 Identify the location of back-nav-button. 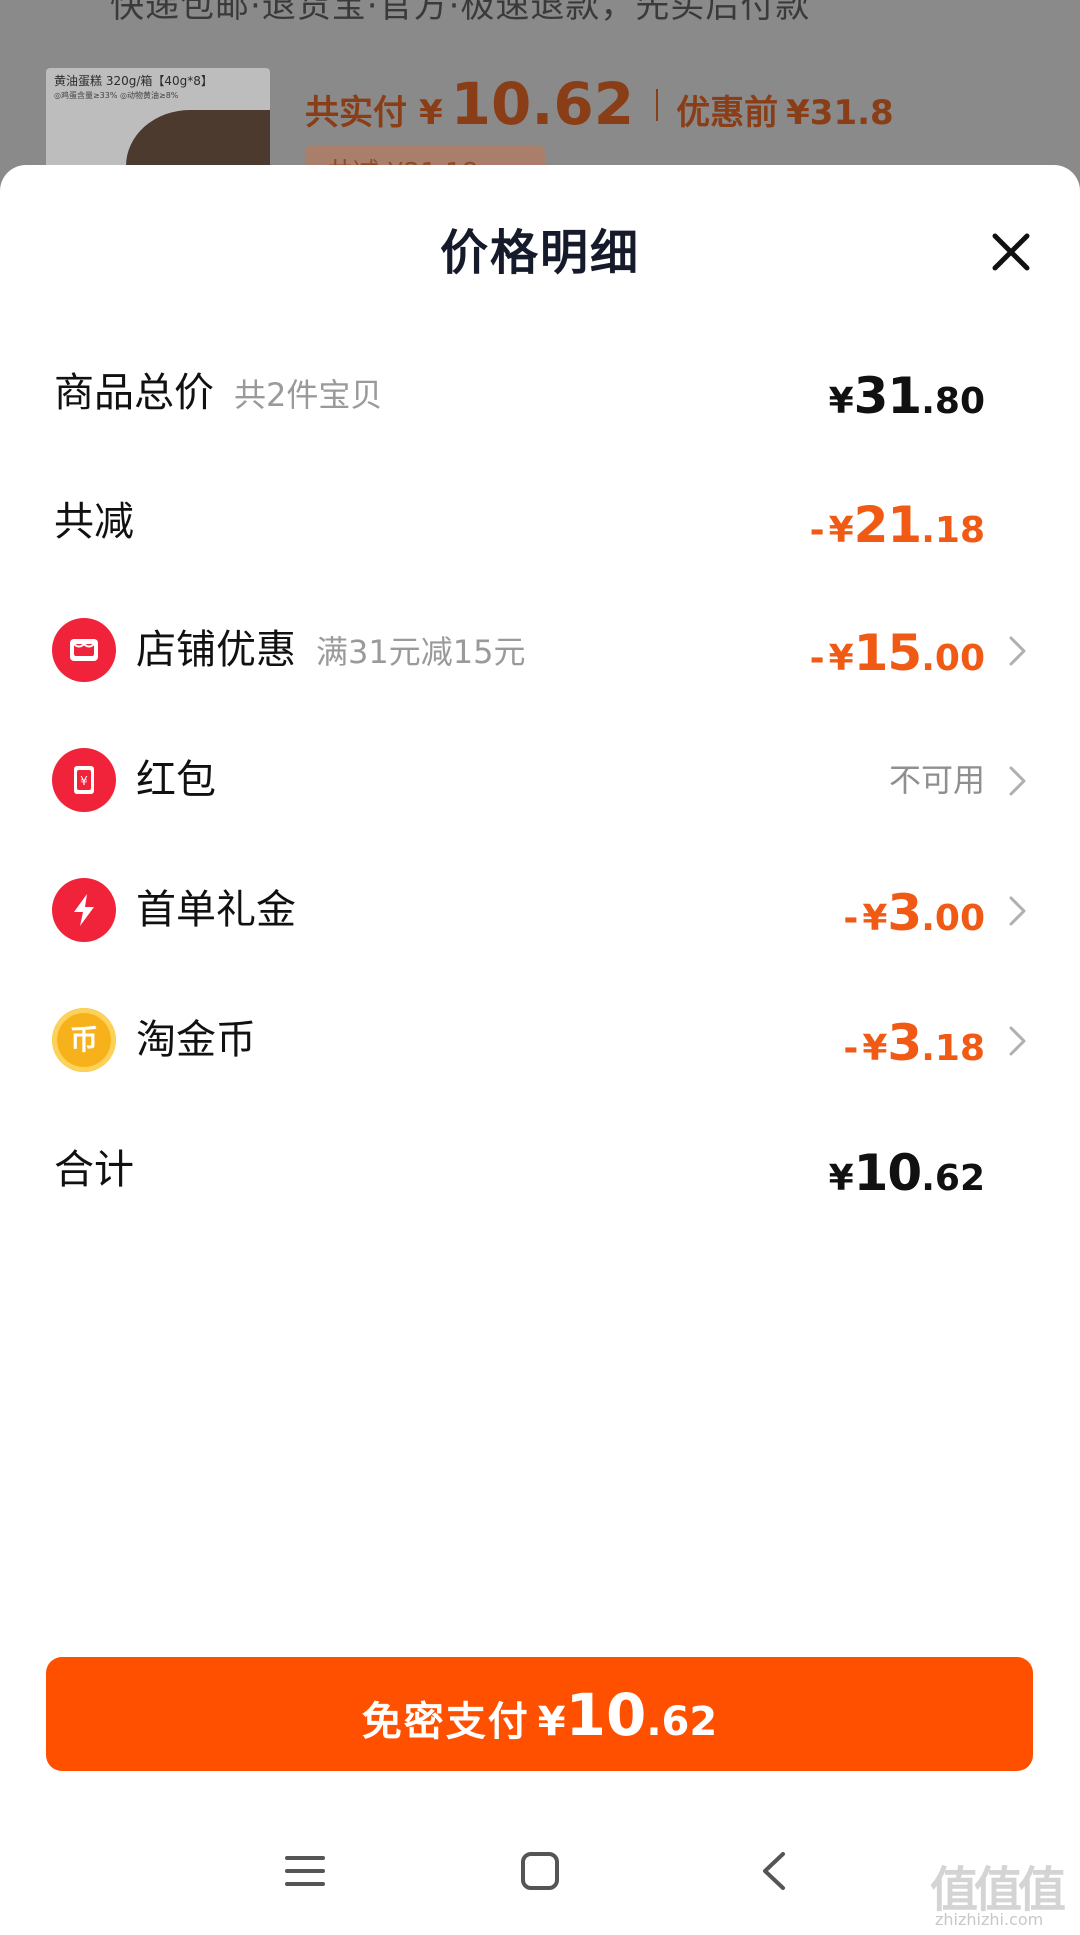
(775, 1871).